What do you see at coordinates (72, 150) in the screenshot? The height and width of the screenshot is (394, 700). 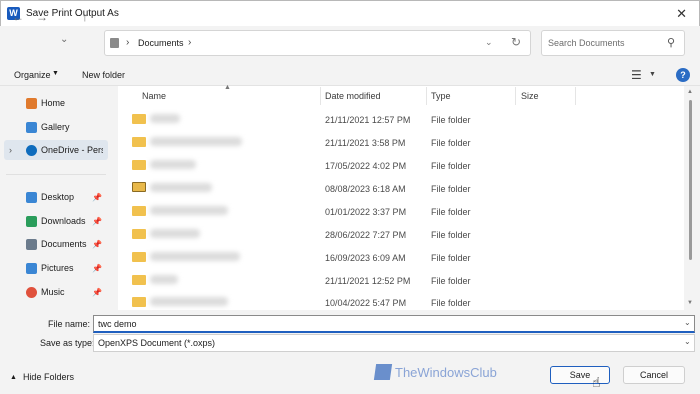 I see `sidebar-item-label: OneDrive - Perso` at bounding box center [72, 150].